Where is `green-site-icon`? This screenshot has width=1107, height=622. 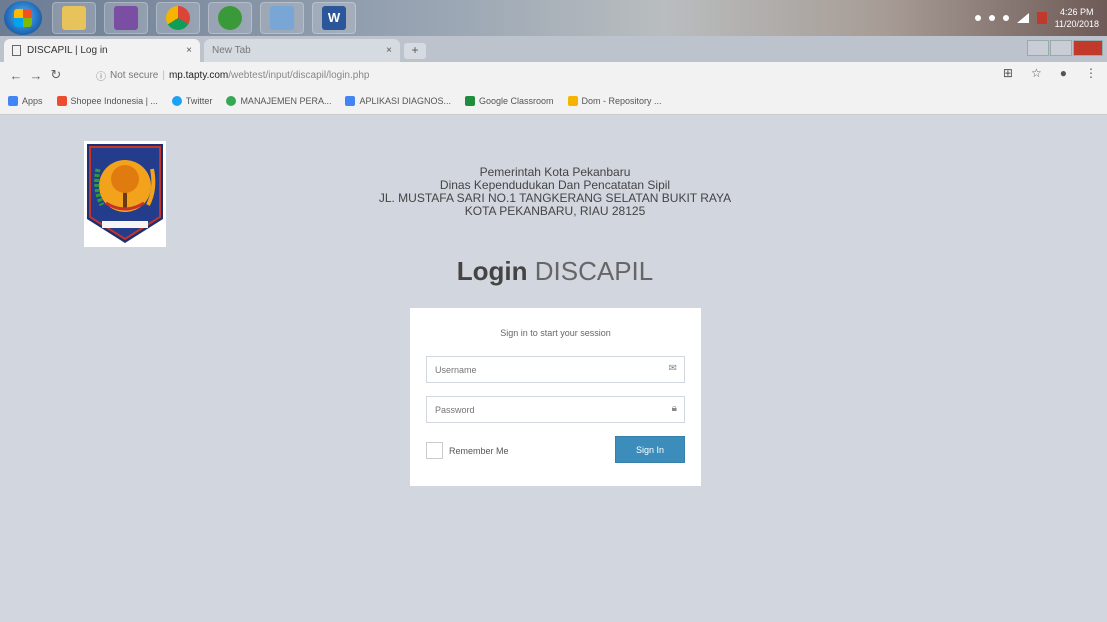 green-site-icon is located at coordinates (231, 101).